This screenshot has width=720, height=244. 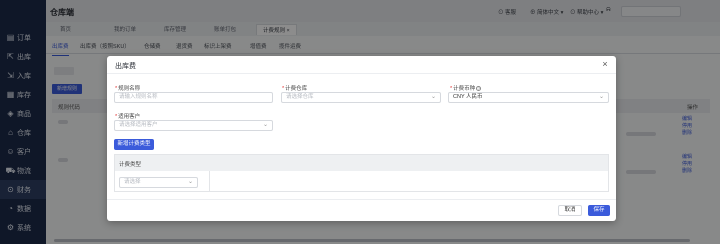 What do you see at coordinates (138, 125) in the screenshot?
I see `customer-select-placeholder: 请选择适用客户` at bounding box center [138, 125].